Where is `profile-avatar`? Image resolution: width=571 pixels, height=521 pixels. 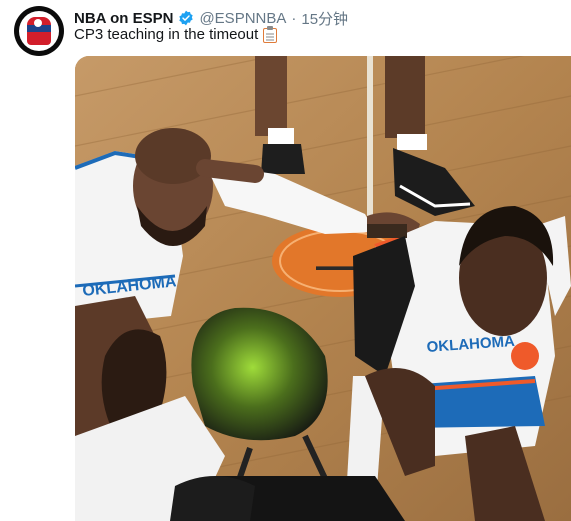
profile-avatar is located at coordinates (39, 31).